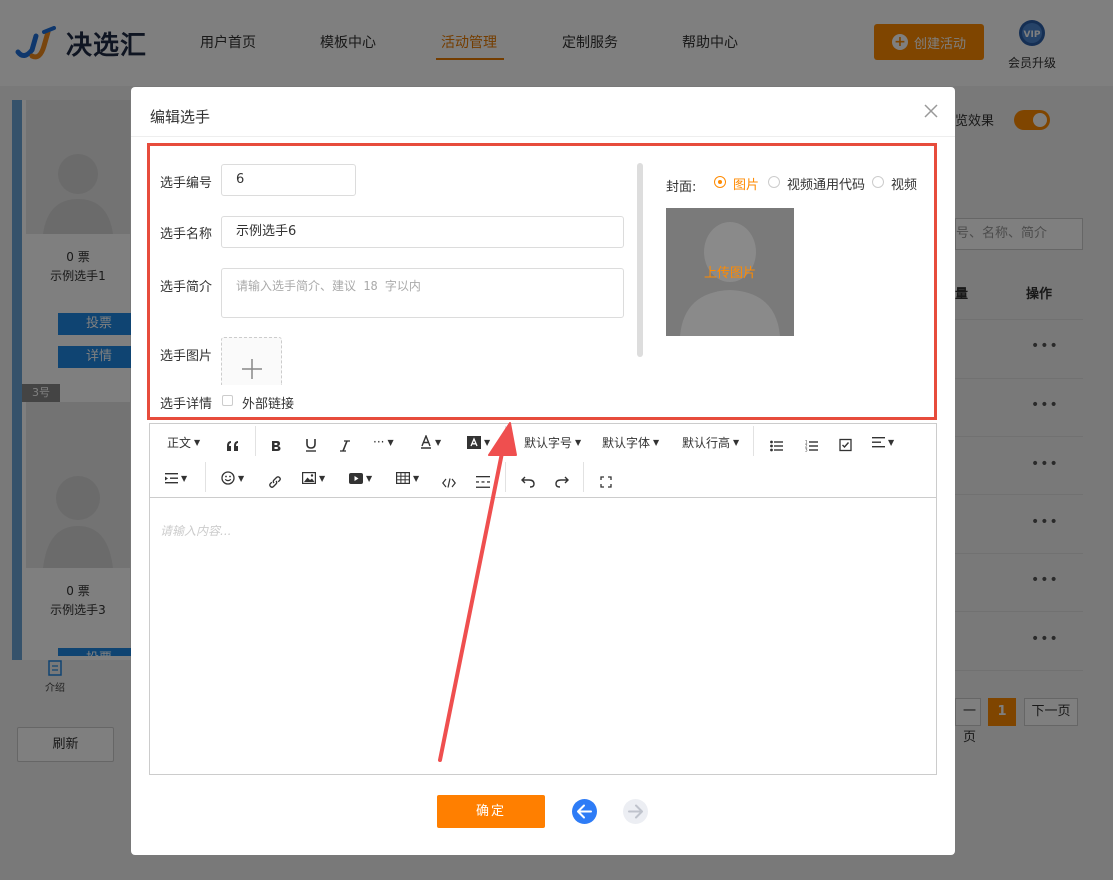 This screenshot has height=880, width=1113. I want to click on font-color-icon, so click(426, 442).